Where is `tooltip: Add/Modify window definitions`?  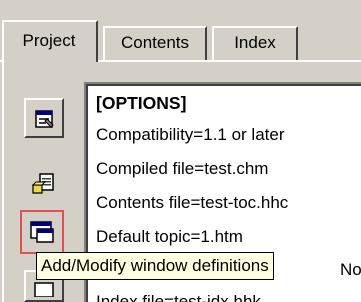 tooltip: Add/Modify window definitions is located at coordinates (155, 266).